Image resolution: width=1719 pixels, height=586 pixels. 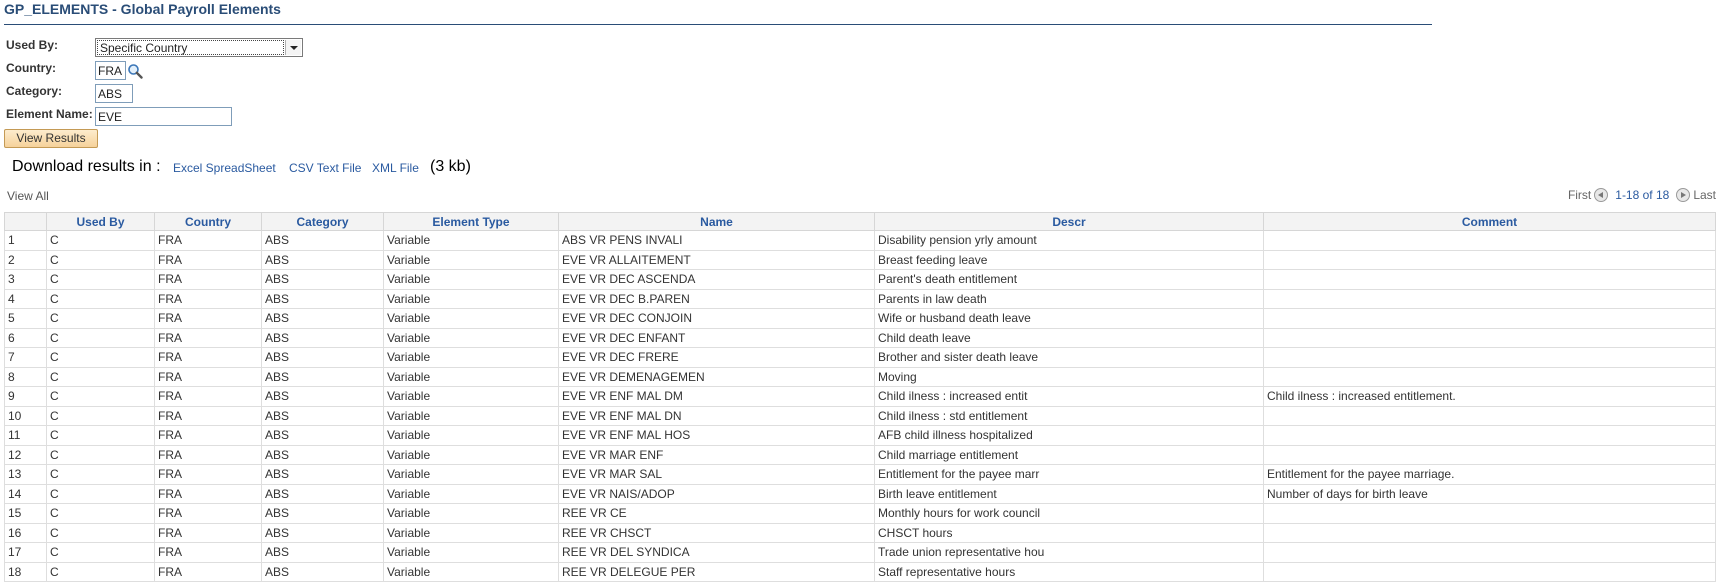 I want to click on row-number: 9, so click(x=25, y=396).